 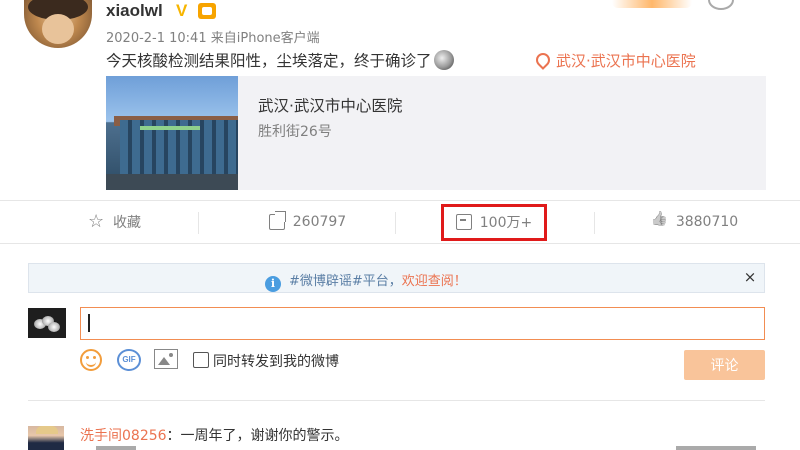 I want to click on post-source-prefix: 来自, so click(x=223, y=38).